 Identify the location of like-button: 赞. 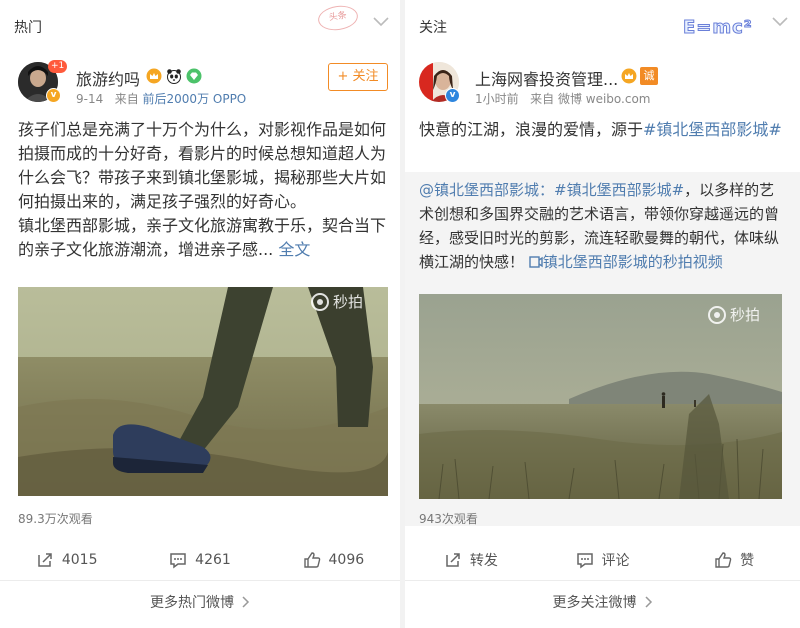
(734, 560).